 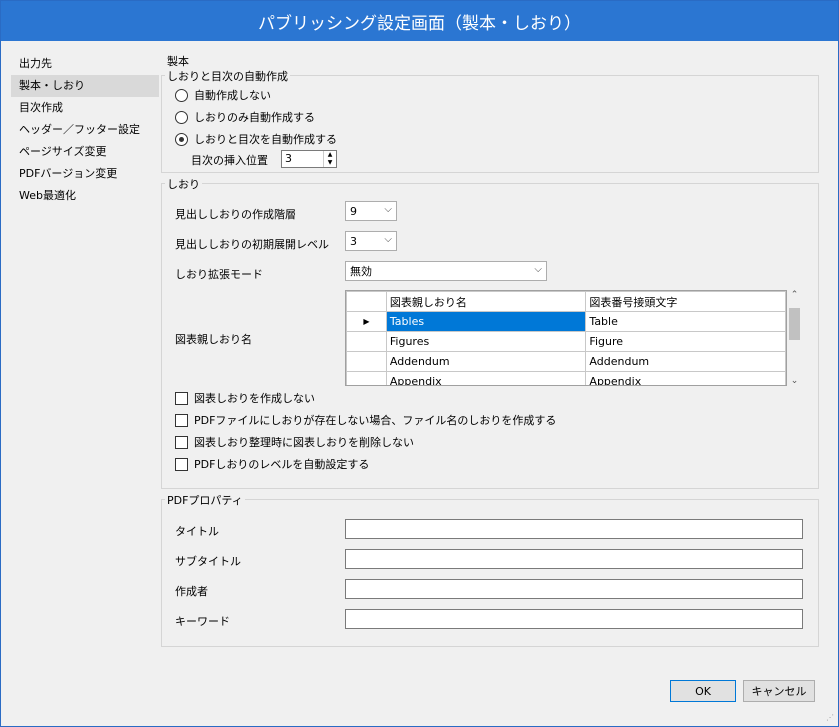 What do you see at coordinates (302, 159) in the screenshot?
I see `toc-position-value: 3` at bounding box center [302, 159].